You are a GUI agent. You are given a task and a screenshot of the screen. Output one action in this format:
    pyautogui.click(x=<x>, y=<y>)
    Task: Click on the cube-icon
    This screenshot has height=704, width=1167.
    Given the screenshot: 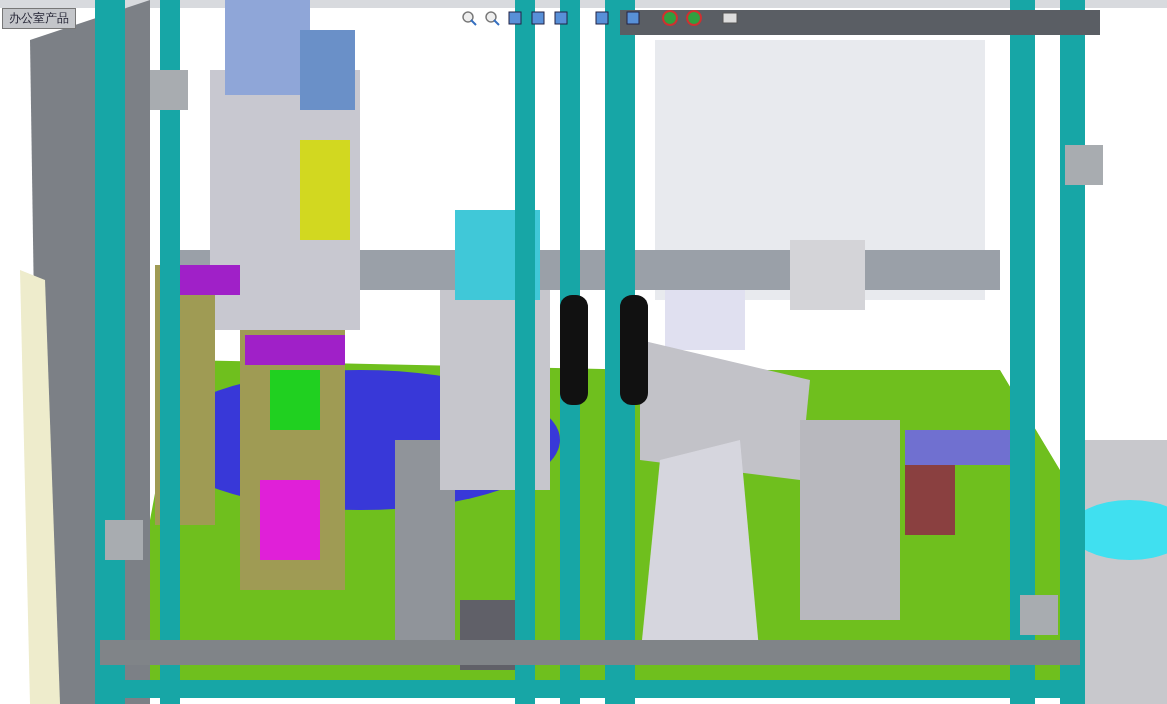 What is the action you would take?
    pyautogui.click(x=561, y=18)
    